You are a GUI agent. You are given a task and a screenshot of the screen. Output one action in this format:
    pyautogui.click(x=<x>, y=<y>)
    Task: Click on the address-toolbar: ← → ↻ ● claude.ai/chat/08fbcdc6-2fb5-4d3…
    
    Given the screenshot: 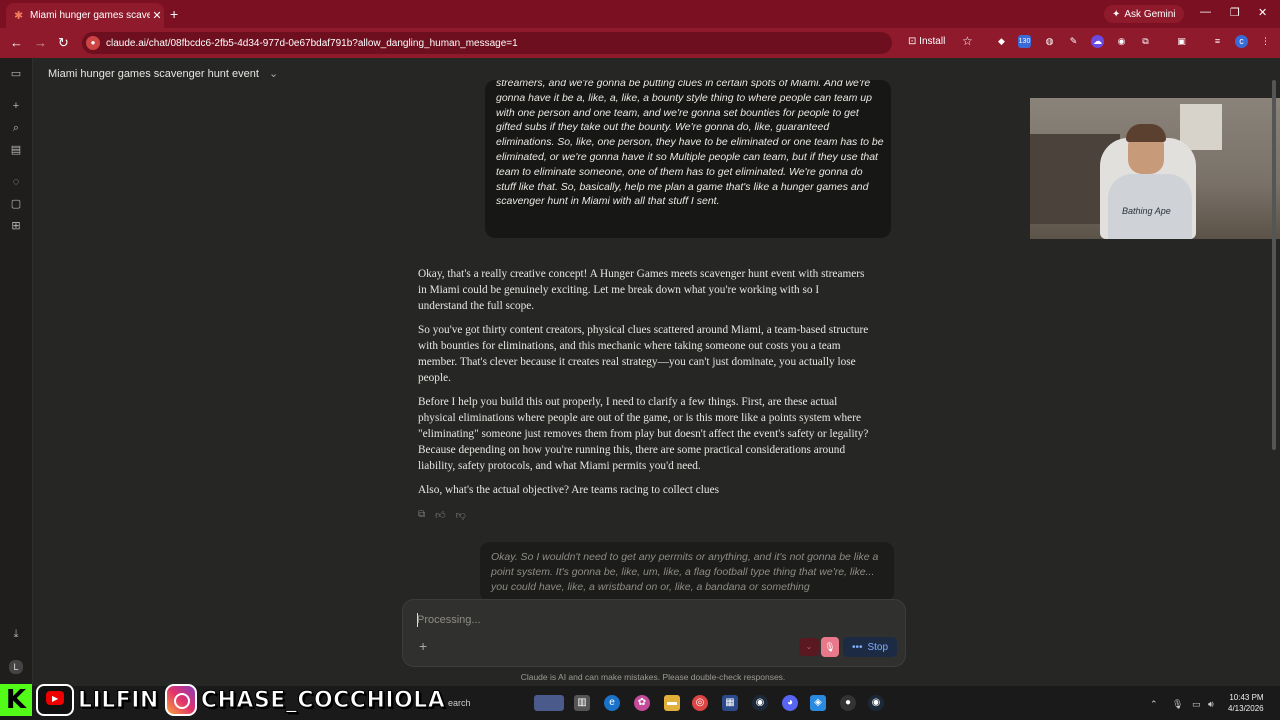 What is the action you would take?
    pyautogui.click(x=640, y=43)
    